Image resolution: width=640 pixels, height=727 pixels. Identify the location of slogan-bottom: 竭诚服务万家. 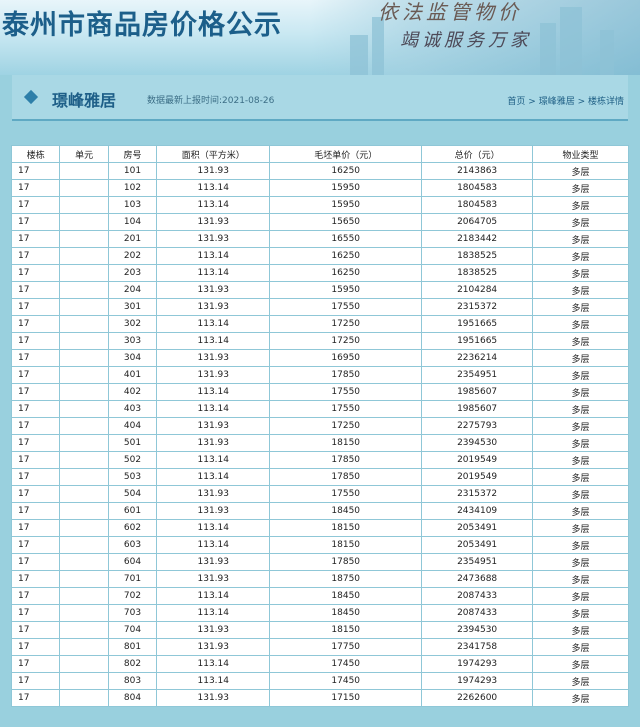
(466, 40).